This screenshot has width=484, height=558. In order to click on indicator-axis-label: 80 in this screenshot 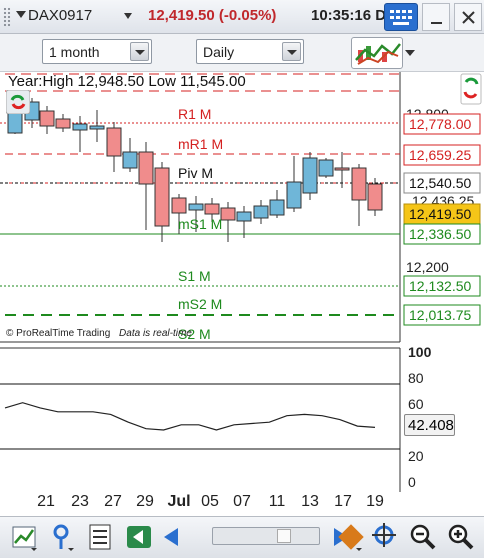, I will do `click(416, 378)`.